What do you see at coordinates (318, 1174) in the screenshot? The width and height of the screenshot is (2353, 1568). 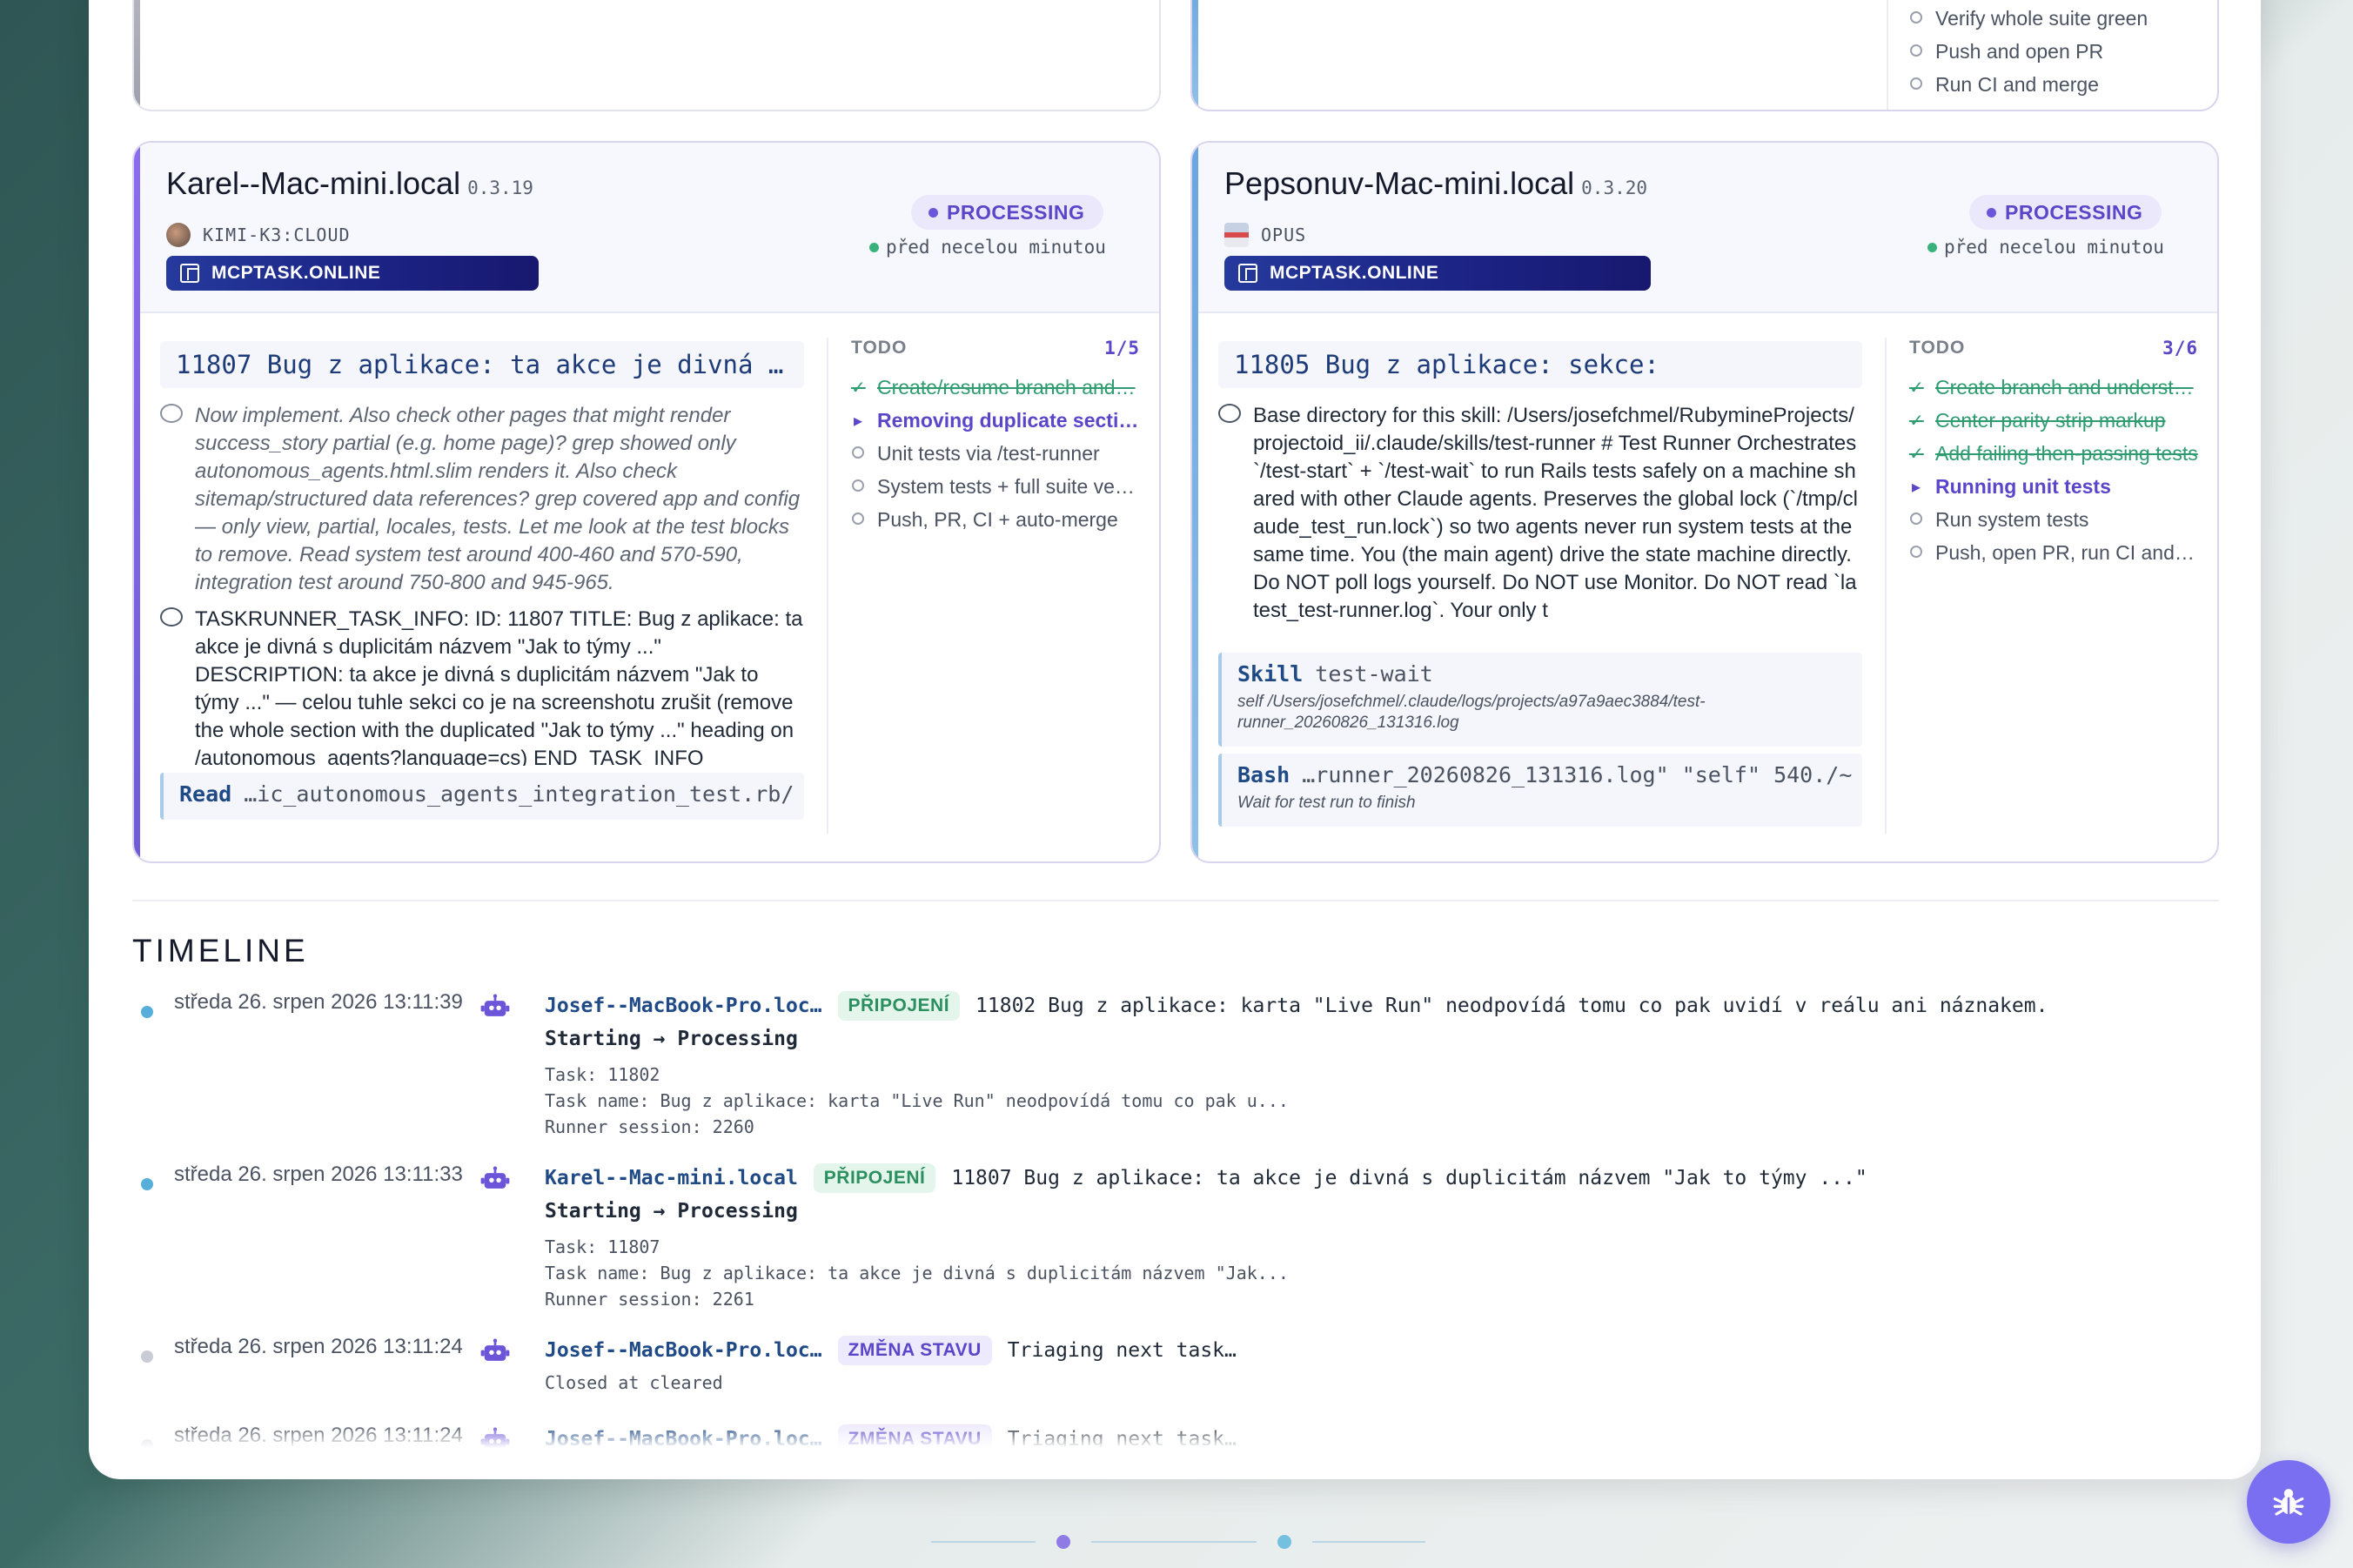 I see `event-timestamp: středa 26. srpen 2026 13:11:33` at bounding box center [318, 1174].